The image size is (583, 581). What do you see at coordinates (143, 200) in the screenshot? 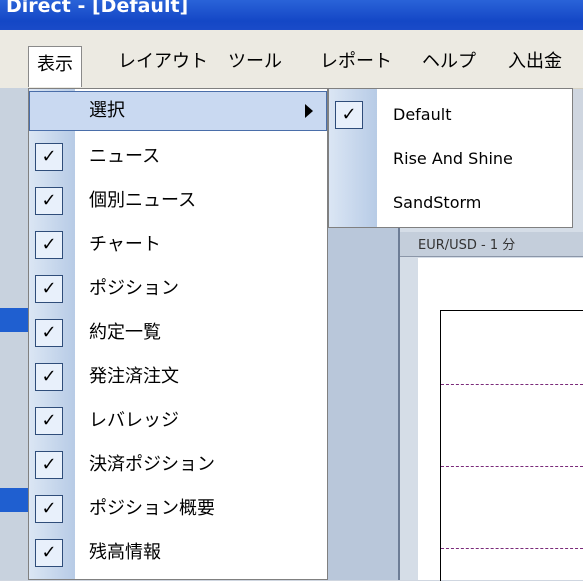
I see `menu-item-label: 個別ニュース` at bounding box center [143, 200].